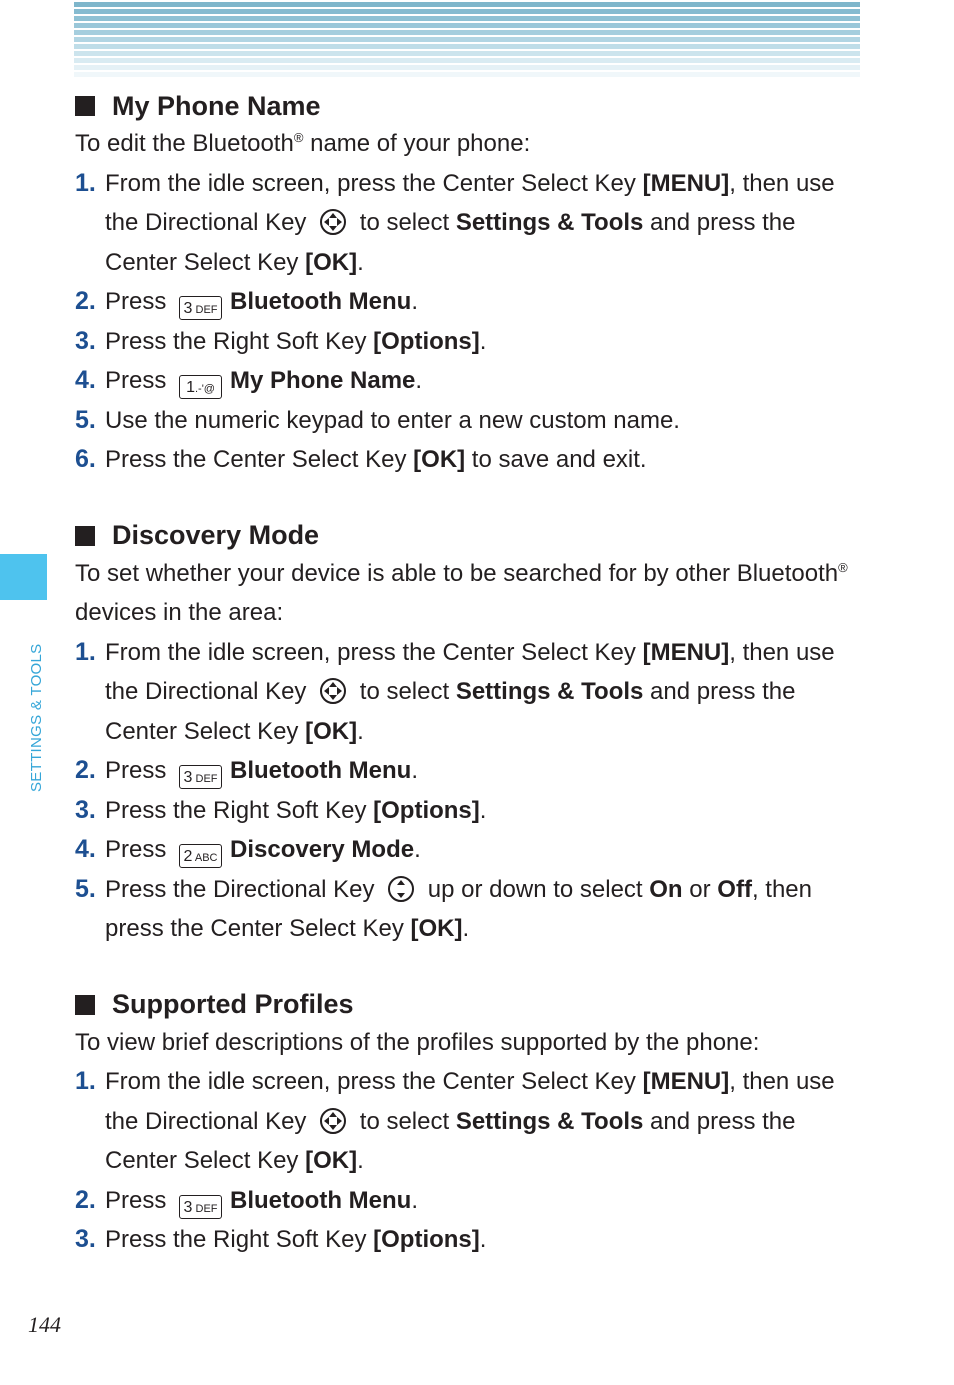 This screenshot has height=1385, width=954. Describe the element at coordinates (401, 888) in the screenshot. I see `up-down-key-icon` at that location.